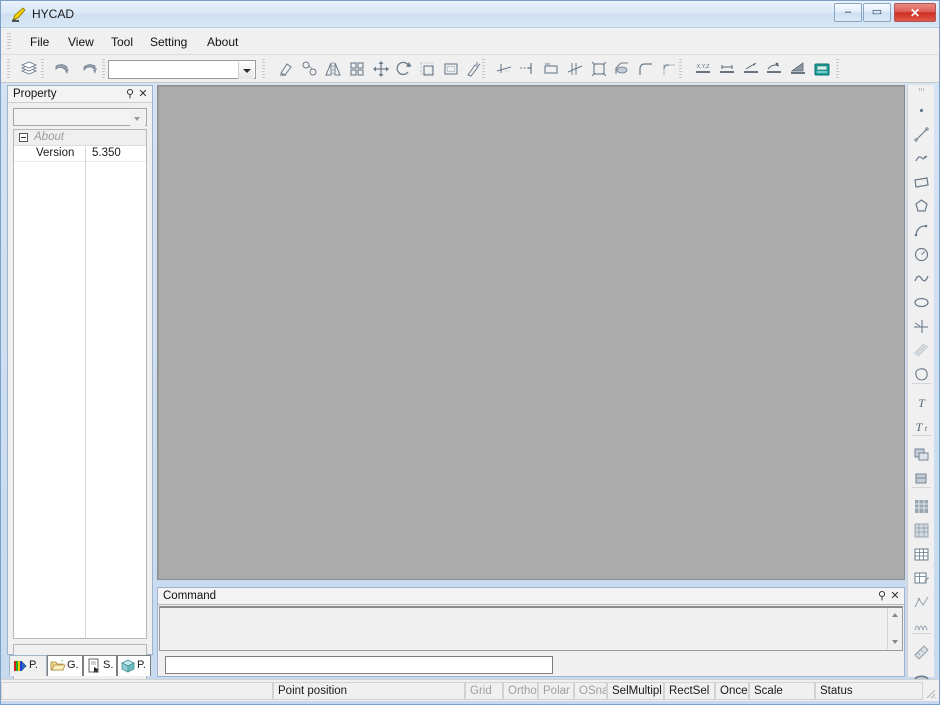 The width and height of the screenshot is (940, 705). Describe the element at coordinates (798, 69) in the screenshot. I see `dim-slope-icon` at that location.